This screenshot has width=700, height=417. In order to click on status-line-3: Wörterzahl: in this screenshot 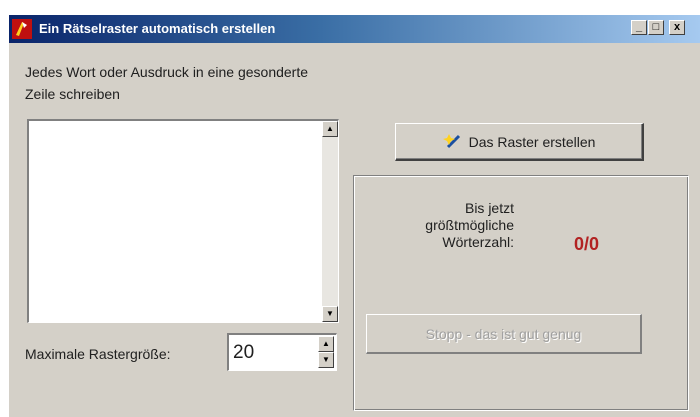, I will do `click(478, 242)`.